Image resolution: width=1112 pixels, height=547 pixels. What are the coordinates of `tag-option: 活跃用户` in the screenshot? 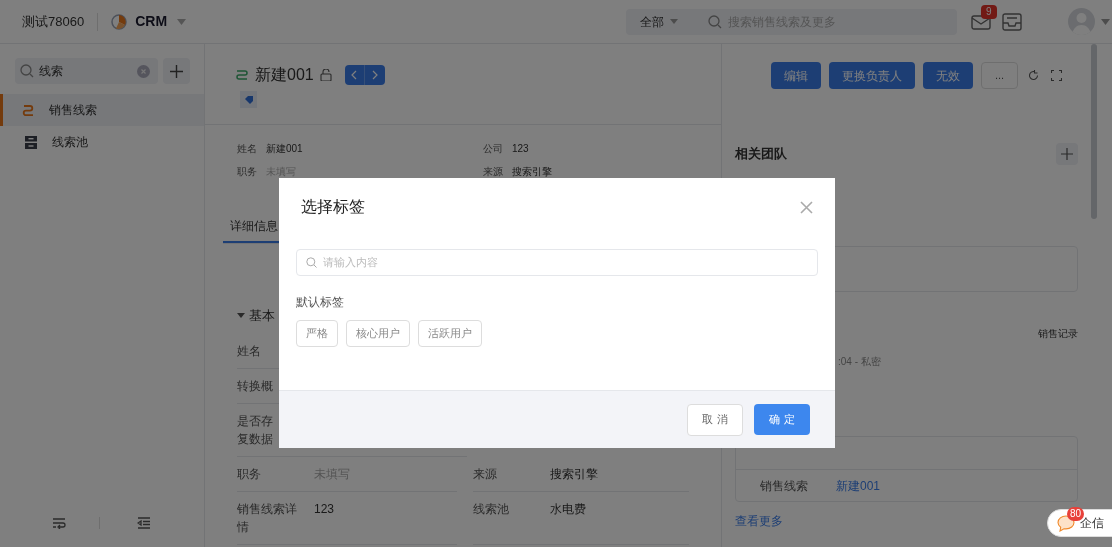 It's located at (450, 333).